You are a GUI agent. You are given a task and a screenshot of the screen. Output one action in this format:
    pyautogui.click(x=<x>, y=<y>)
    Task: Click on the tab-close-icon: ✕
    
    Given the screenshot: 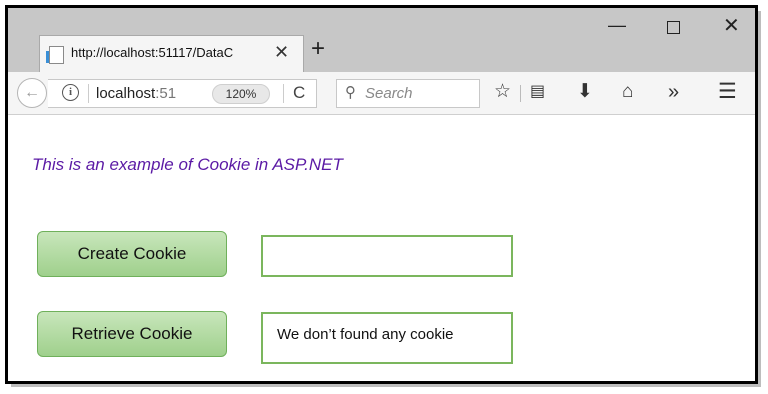 What is the action you would take?
    pyautogui.click(x=281, y=52)
    